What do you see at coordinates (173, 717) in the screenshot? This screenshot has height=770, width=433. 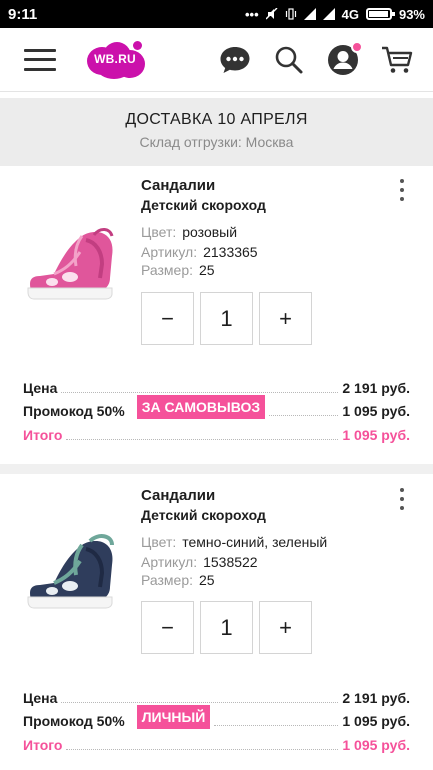 I see `promo-badge: ЛИЧНЫЙ` at bounding box center [173, 717].